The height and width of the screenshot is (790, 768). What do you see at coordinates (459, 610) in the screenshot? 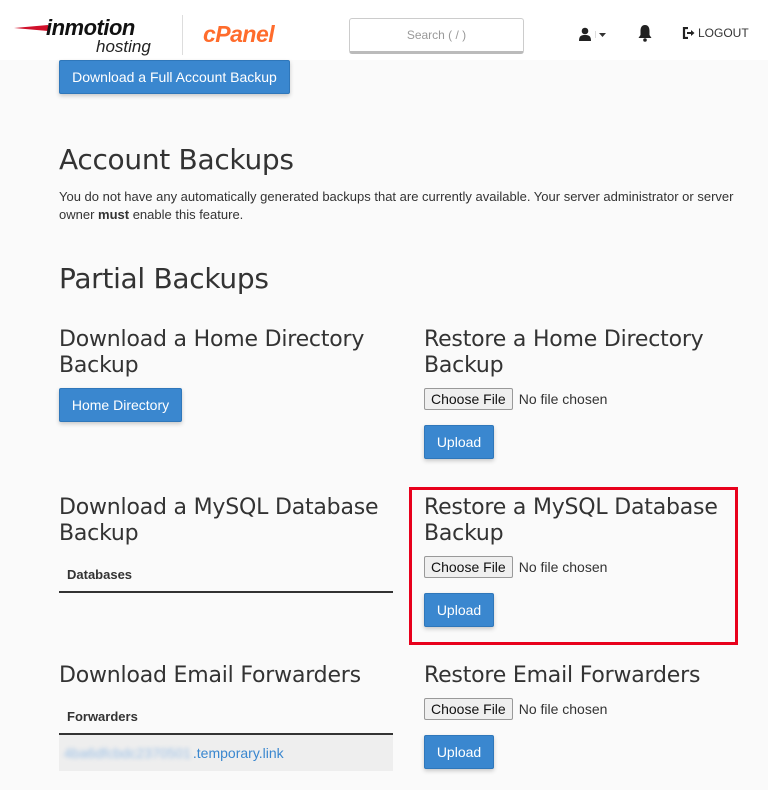
I see `mysql-restore-upload-button: Upload` at bounding box center [459, 610].